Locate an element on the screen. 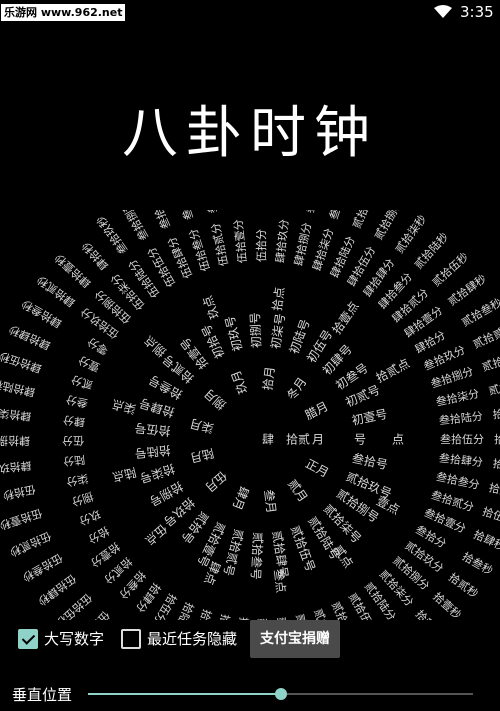 The image size is (500, 711). month-ring-item: 正月 is located at coordinates (317, 469).